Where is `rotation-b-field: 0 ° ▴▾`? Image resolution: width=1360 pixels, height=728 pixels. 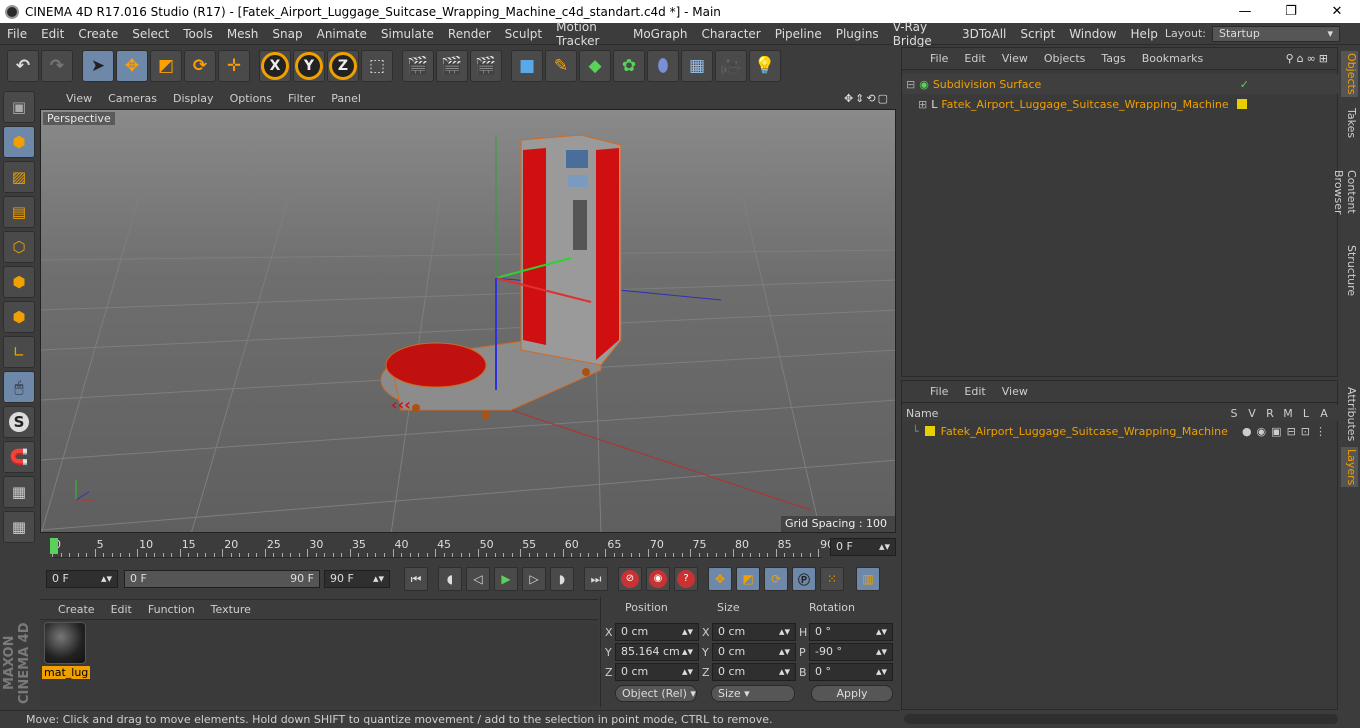 rotation-b-field: 0 ° ▴▾ is located at coordinates (851, 672).